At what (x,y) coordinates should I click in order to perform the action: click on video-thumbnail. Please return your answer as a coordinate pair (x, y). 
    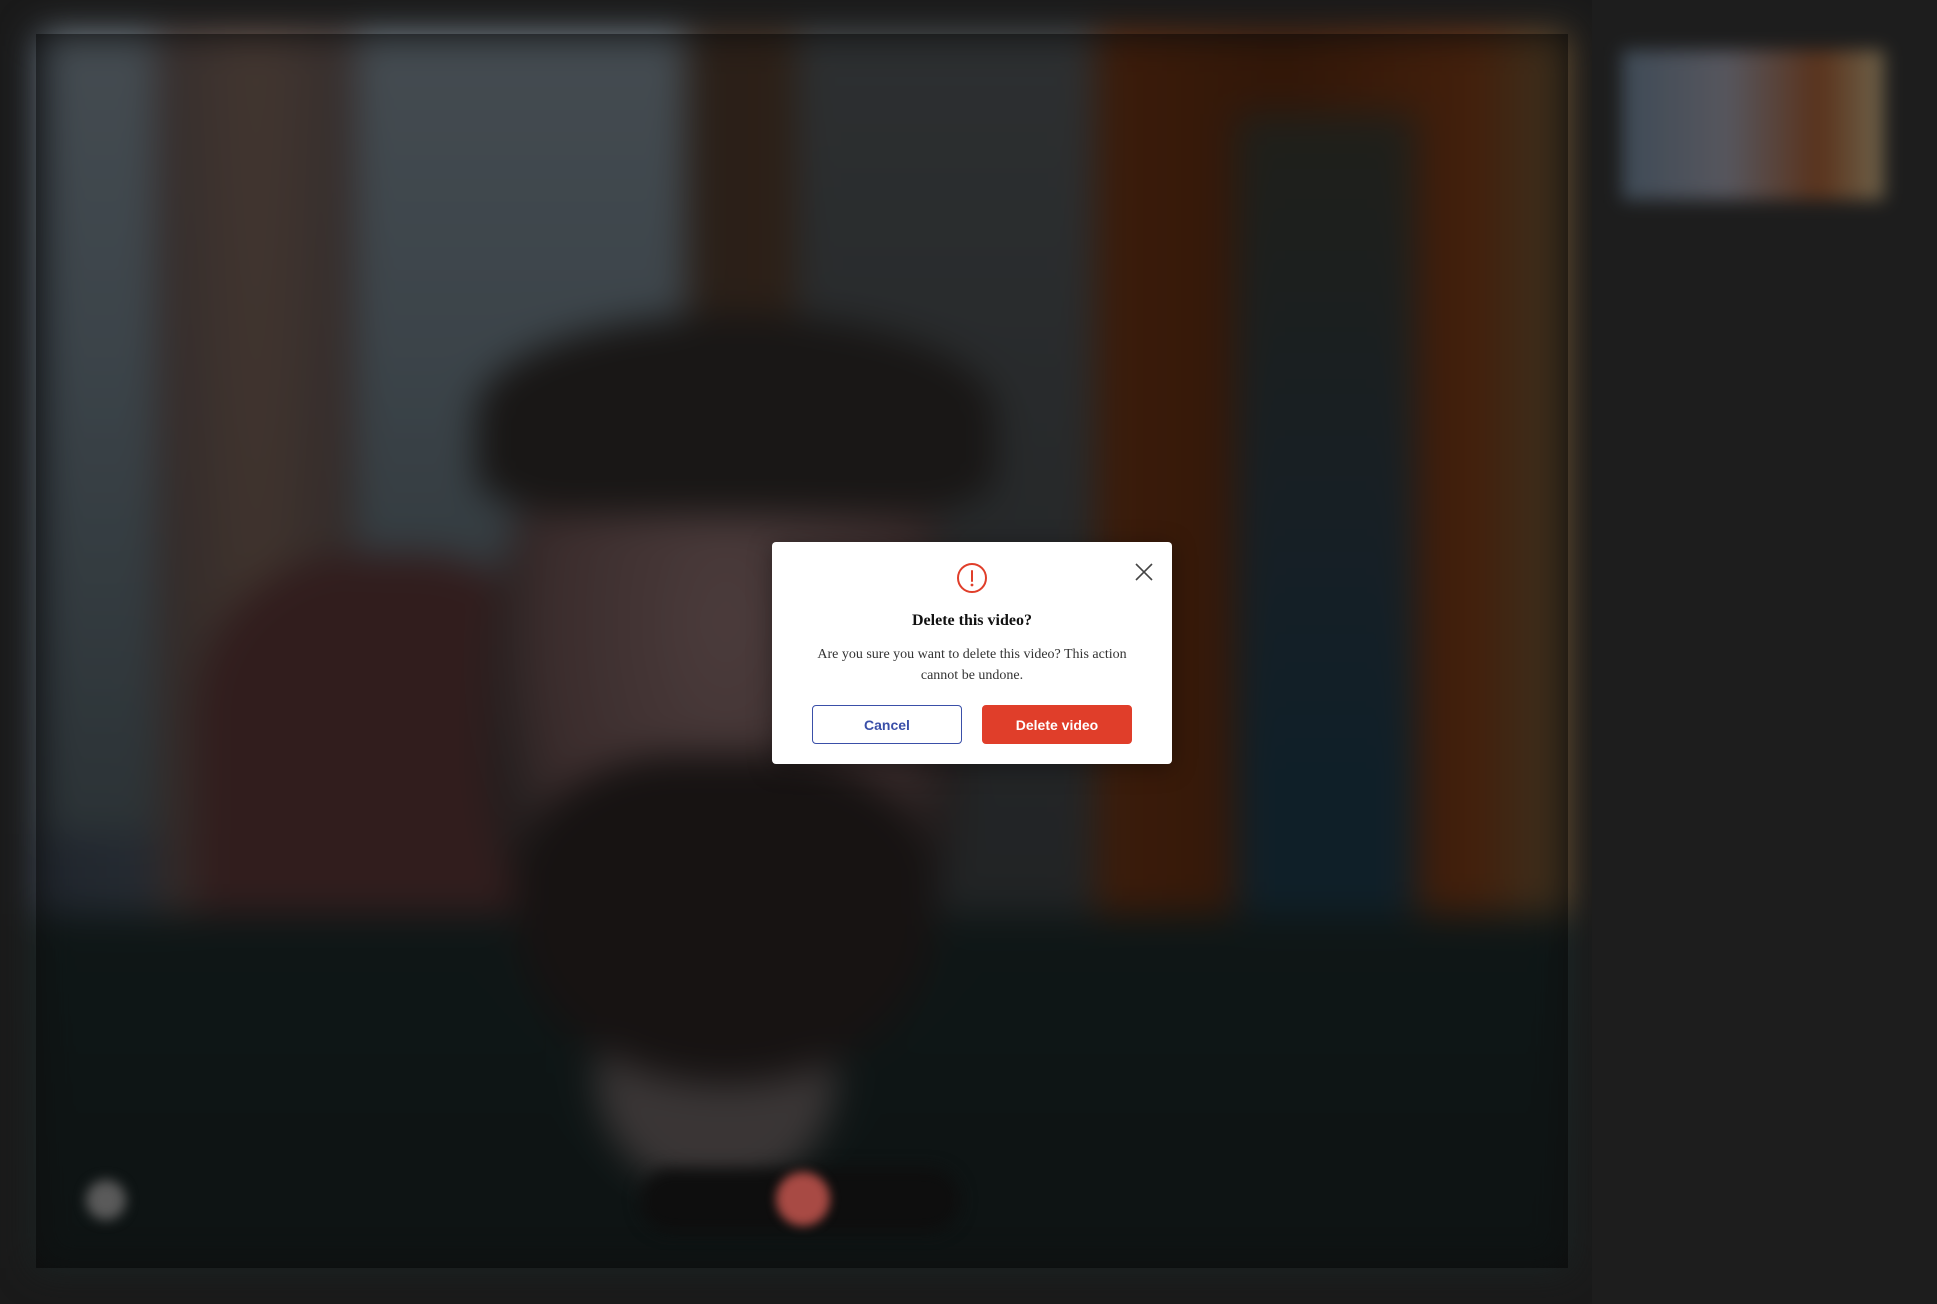
    Looking at the image, I should click on (1753, 125).